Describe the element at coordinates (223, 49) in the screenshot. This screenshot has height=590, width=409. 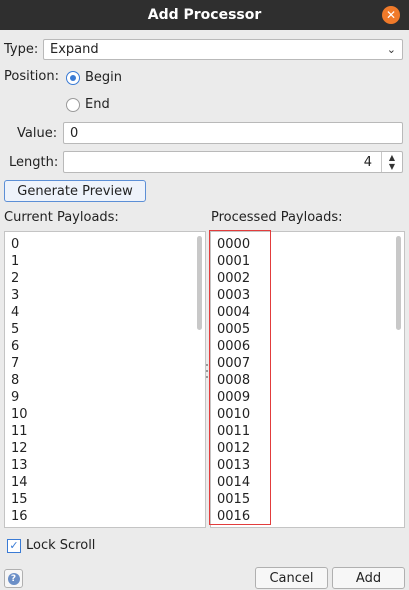
I see `type-select: Expand ⌄` at that location.